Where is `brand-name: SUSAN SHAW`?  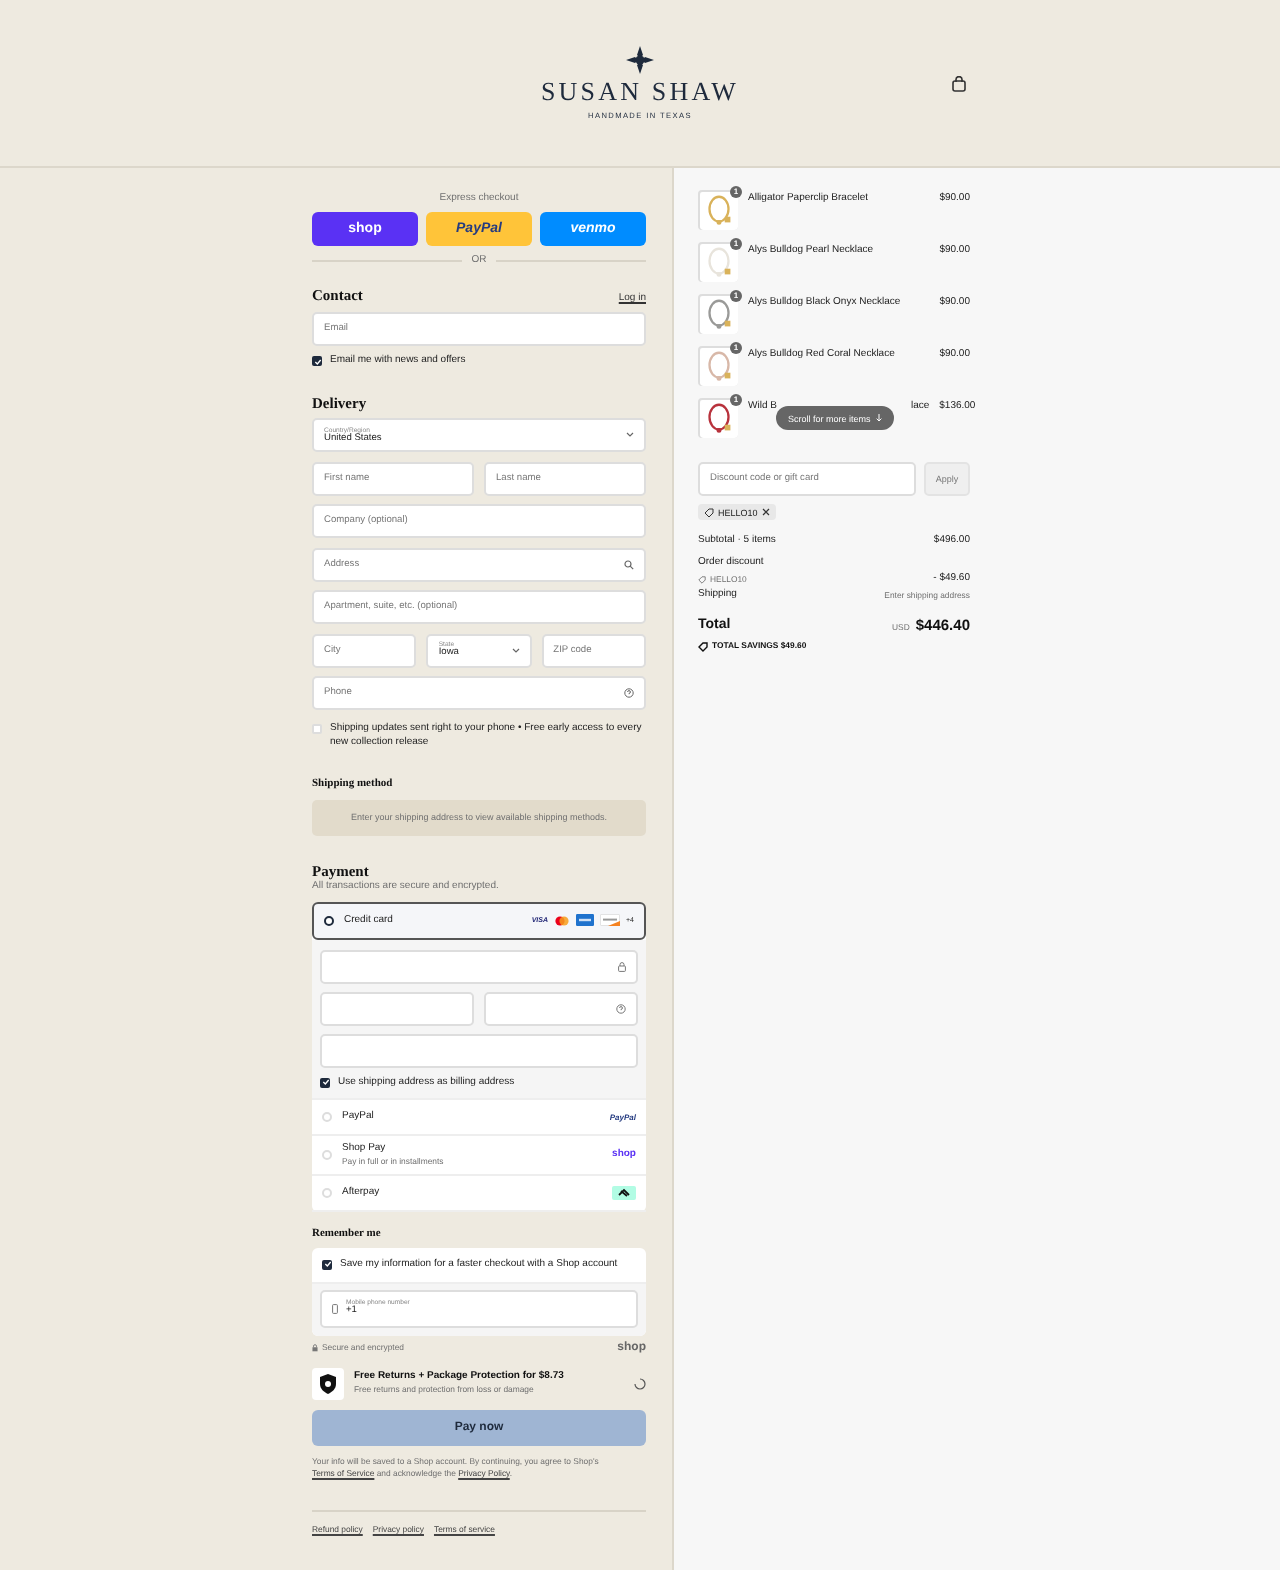
brand-name: SUSAN SHAW is located at coordinates (640, 92).